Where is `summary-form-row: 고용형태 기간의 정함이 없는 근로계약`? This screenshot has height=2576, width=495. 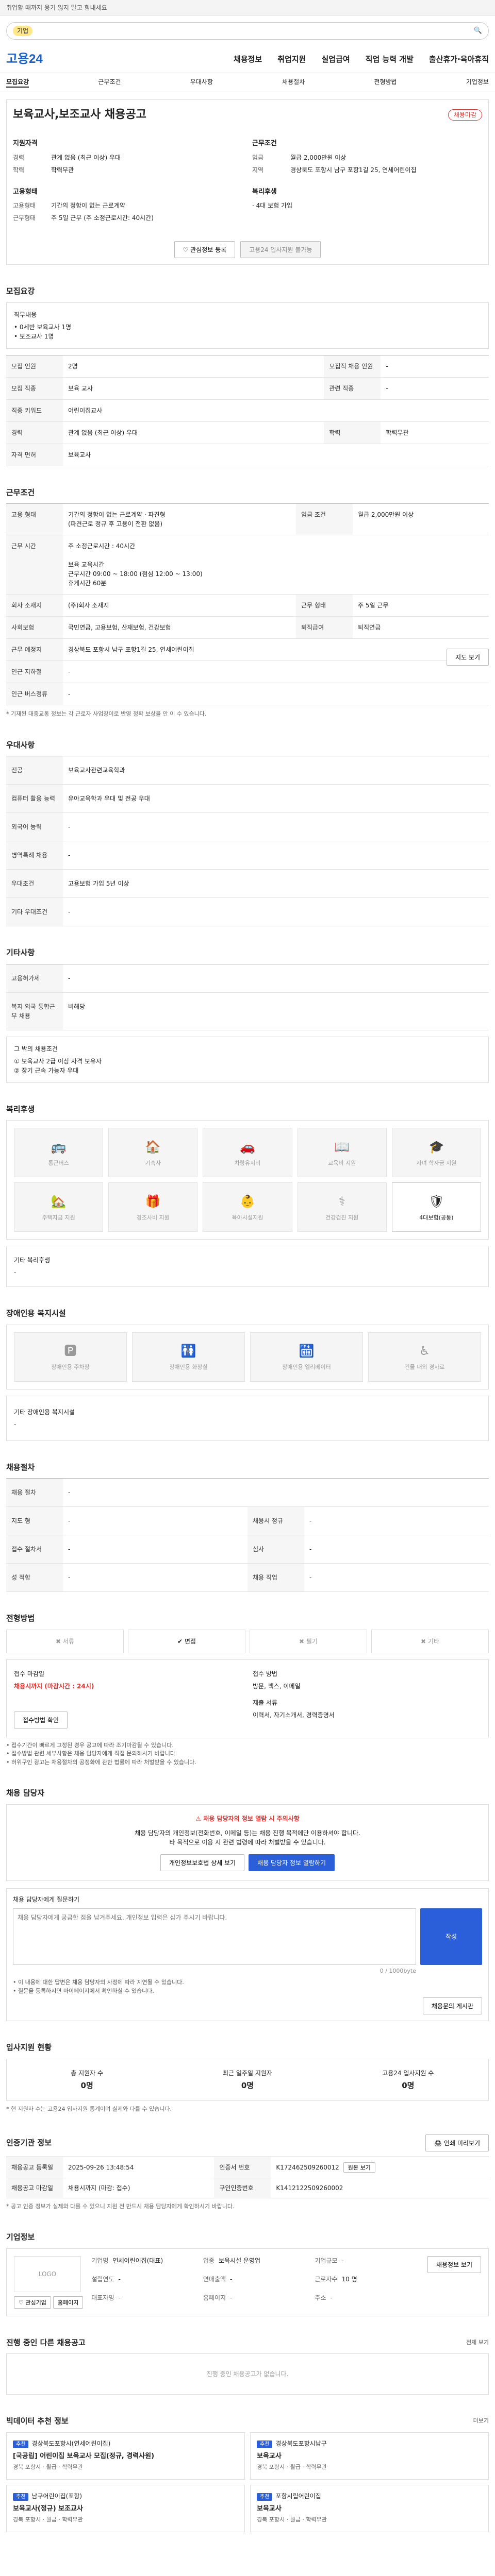
summary-form-row: 고용형태 기간의 정함이 없는 근로계약 is located at coordinates (128, 205).